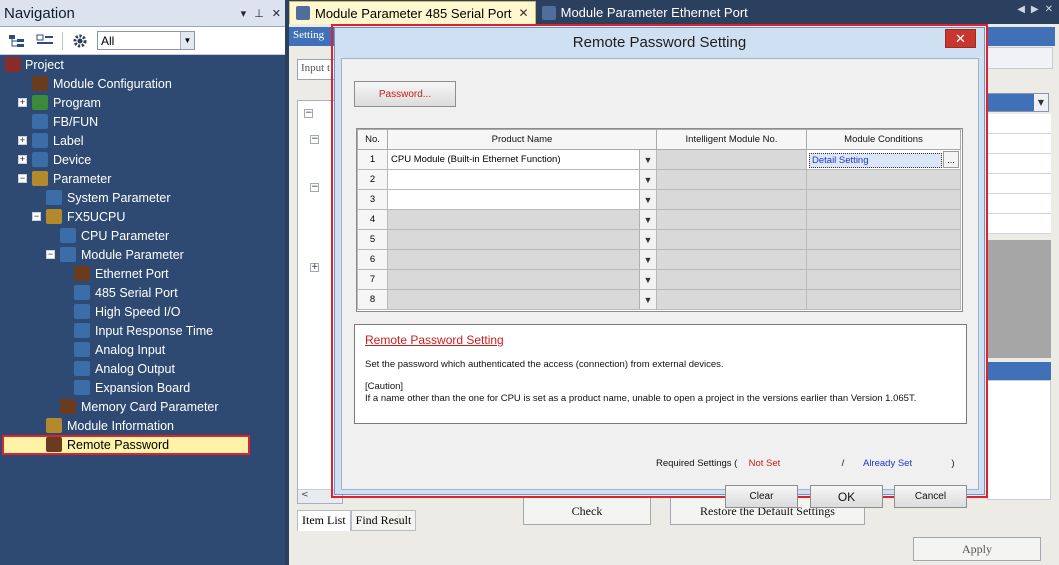 Image resolution: width=1059 pixels, height=565 pixels. Describe the element at coordinates (761, 496) in the screenshot. I see `clear-button: Clear` at that location.